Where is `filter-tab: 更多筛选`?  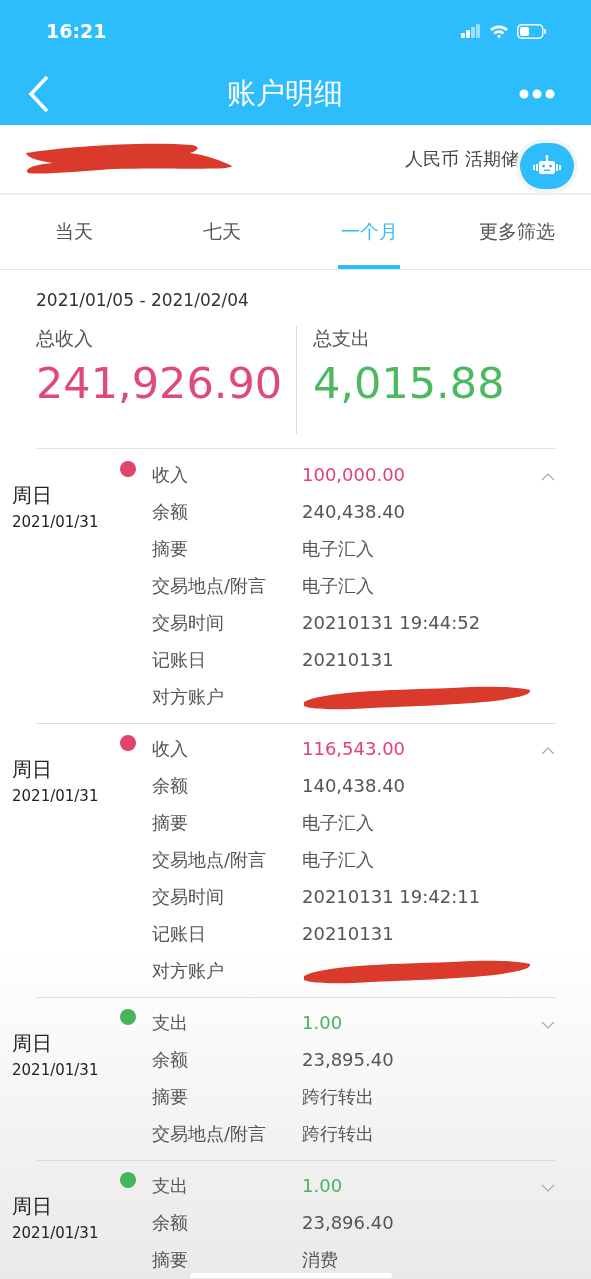
filter-tab: 更多筛选 is located at coordinates (517, 232).